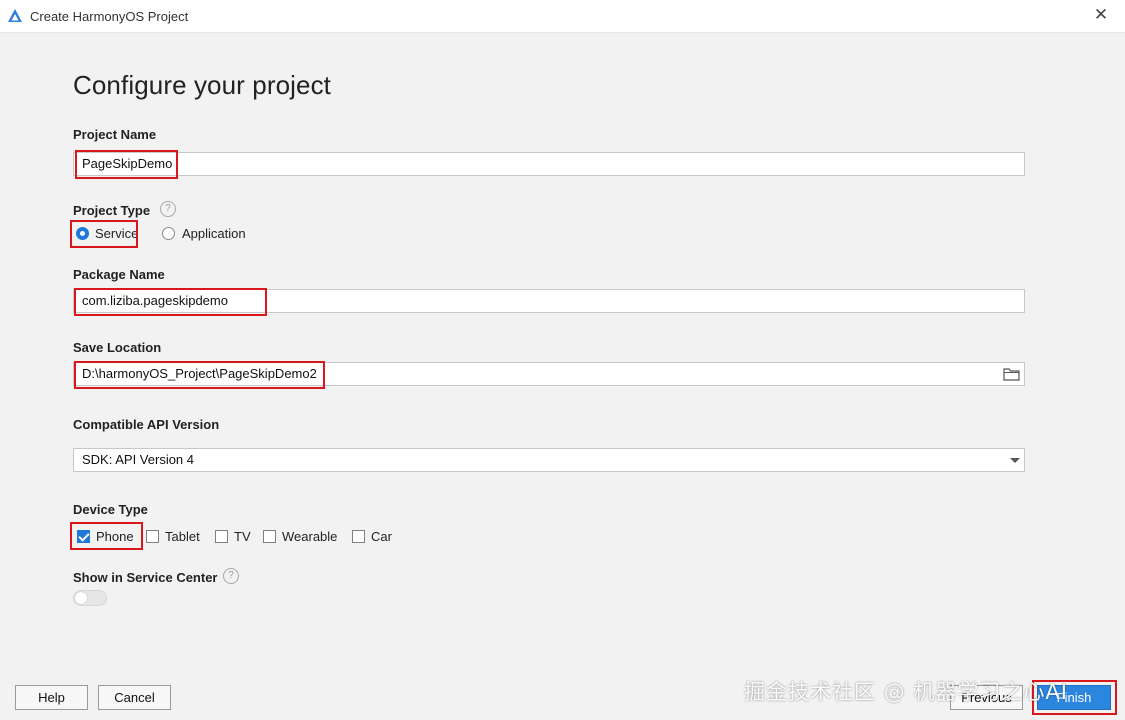 The height and width of the screenshot is (720, 1125). I want to click on close-icon: ✕, so click(1101, 15).